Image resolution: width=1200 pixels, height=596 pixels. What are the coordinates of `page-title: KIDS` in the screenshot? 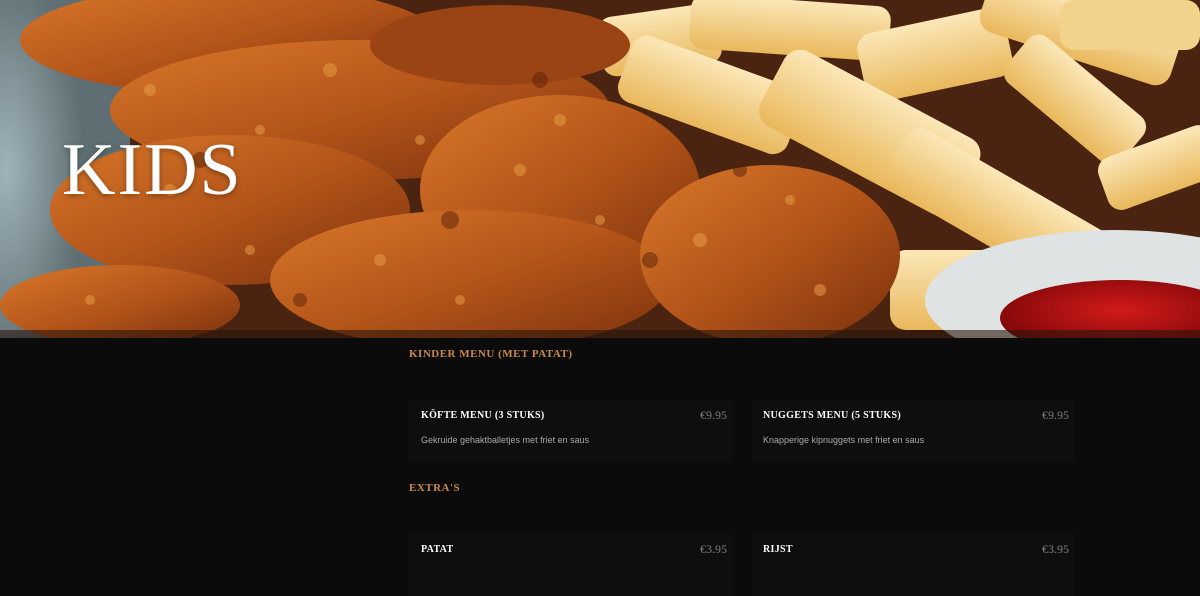 It's located at (152, 170).